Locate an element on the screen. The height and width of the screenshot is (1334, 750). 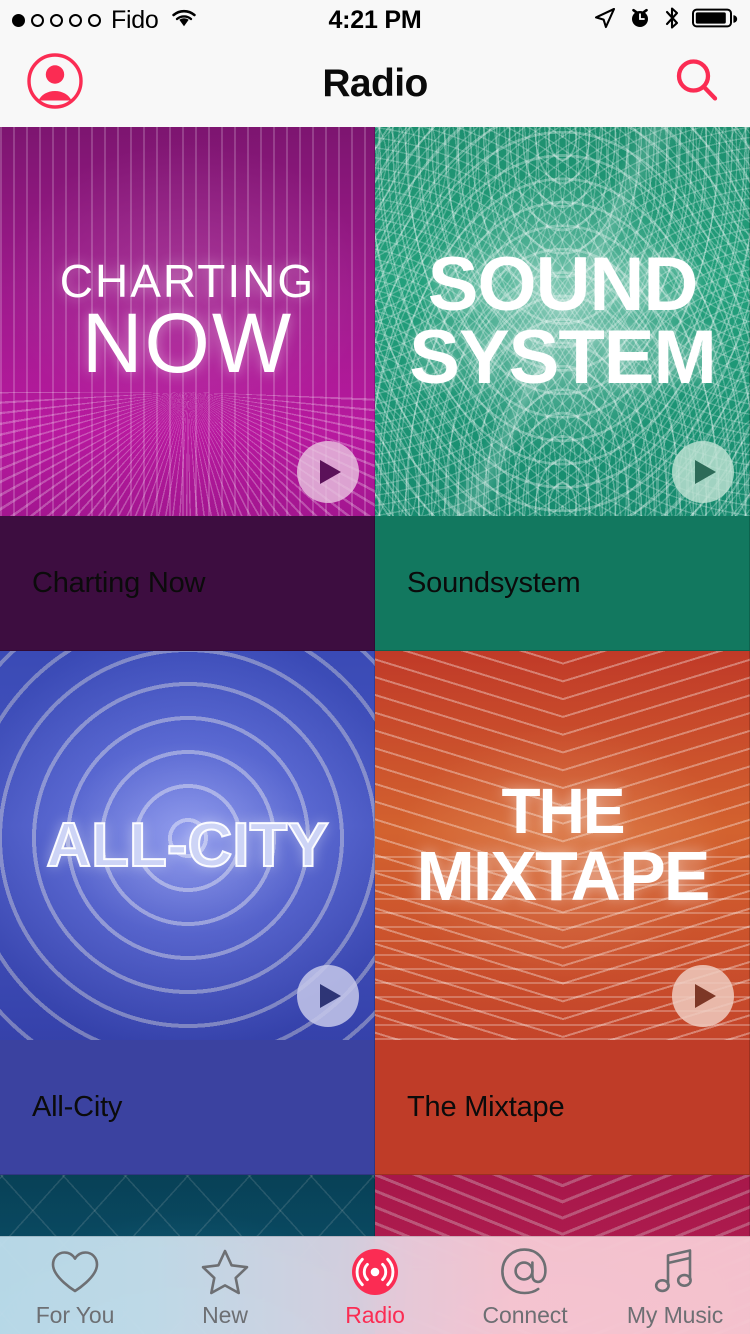
tab-for-you: For You is located at coordinates (75, 1285).